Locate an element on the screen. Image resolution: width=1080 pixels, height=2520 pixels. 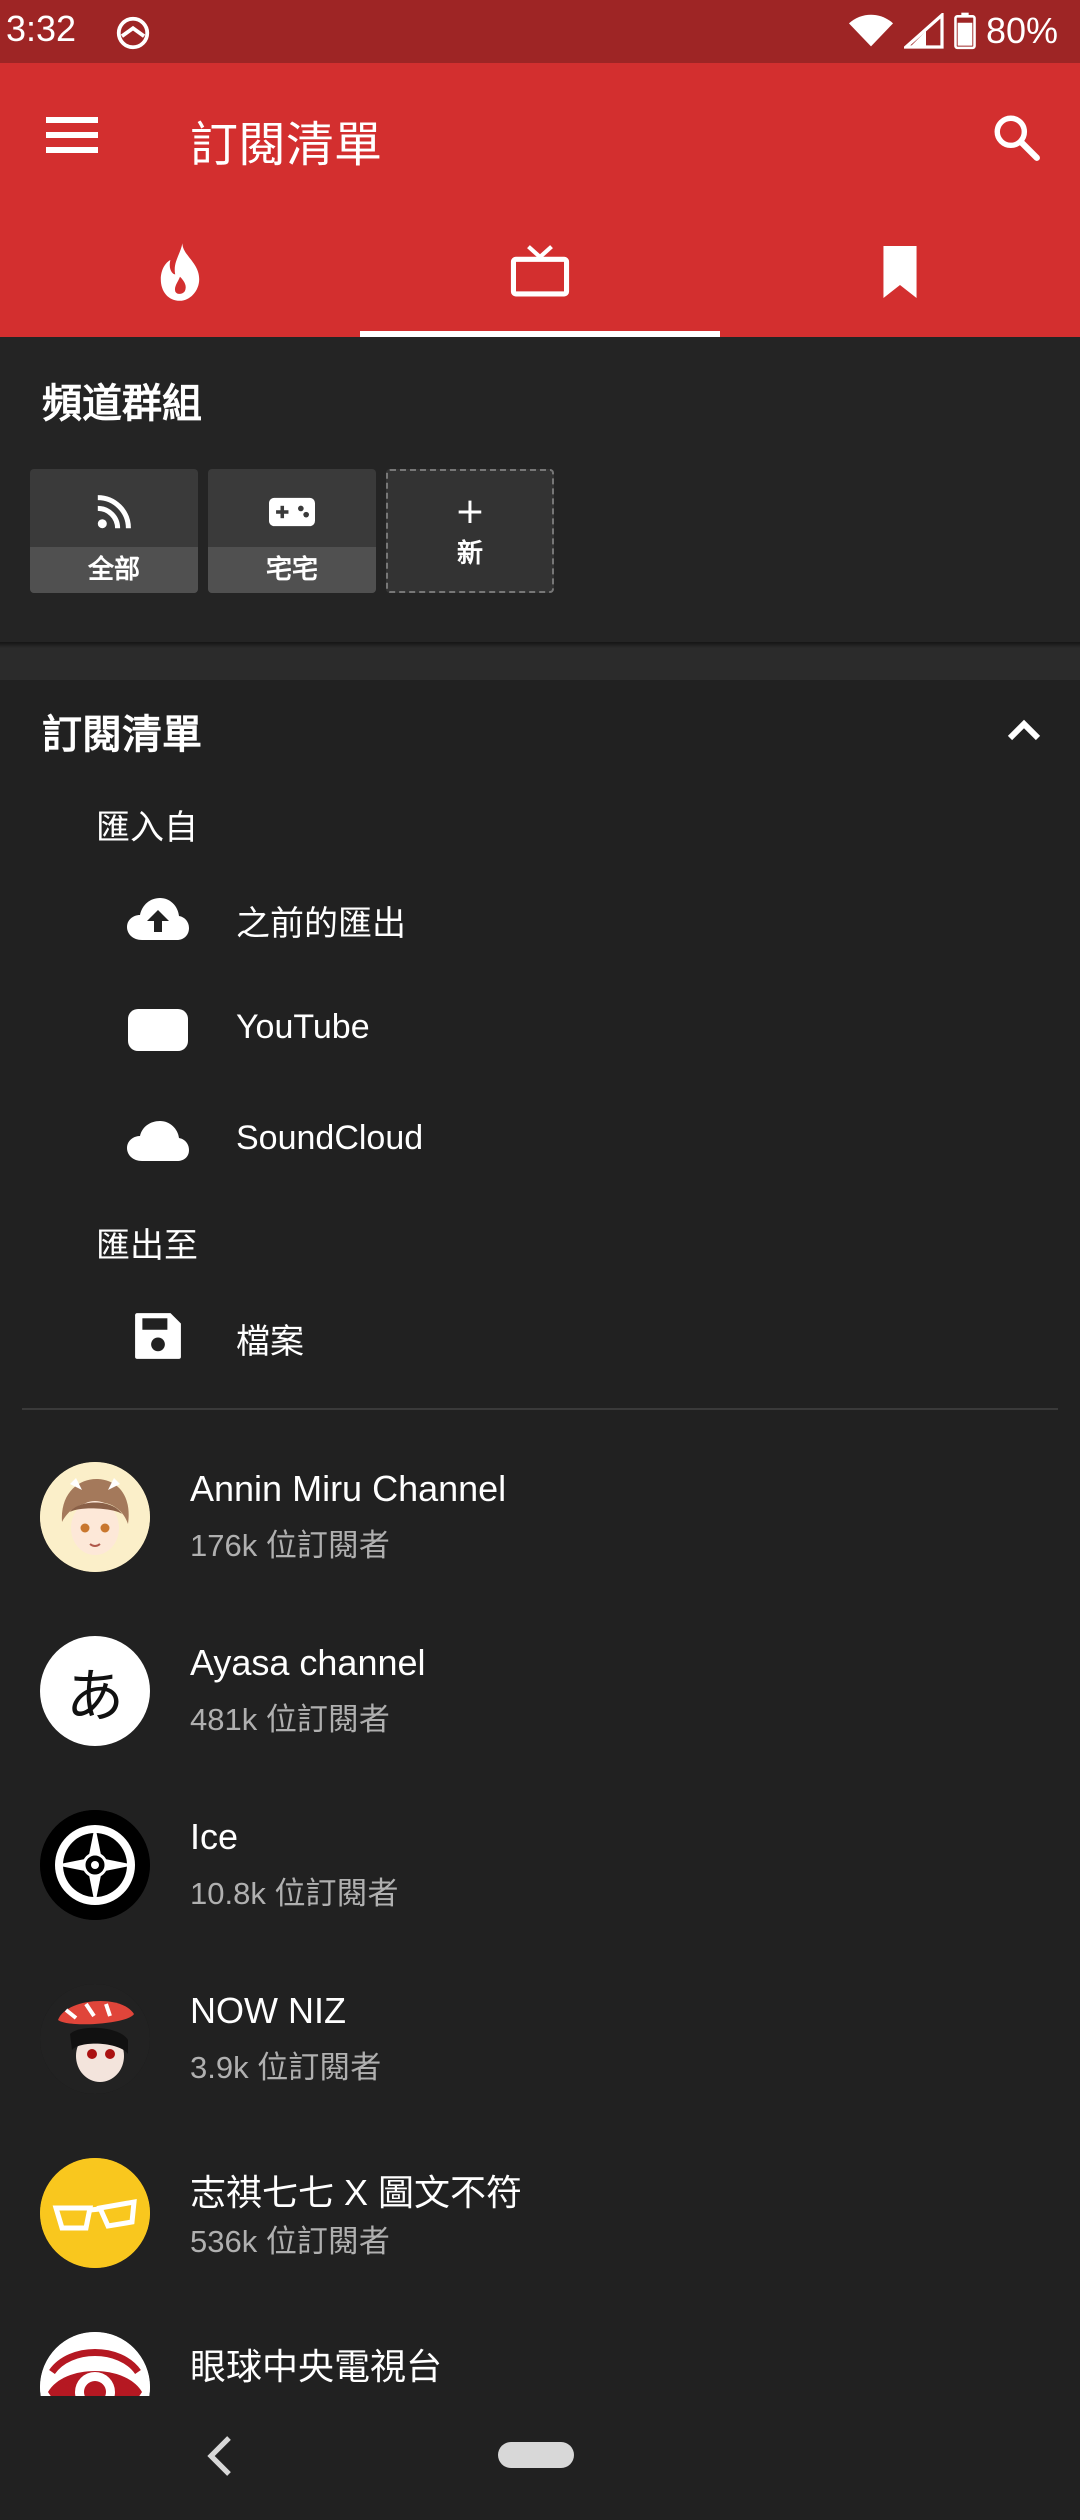
channel-subscribers: 10.8k 位訂閱者 is located at coordinates (294, 1893).